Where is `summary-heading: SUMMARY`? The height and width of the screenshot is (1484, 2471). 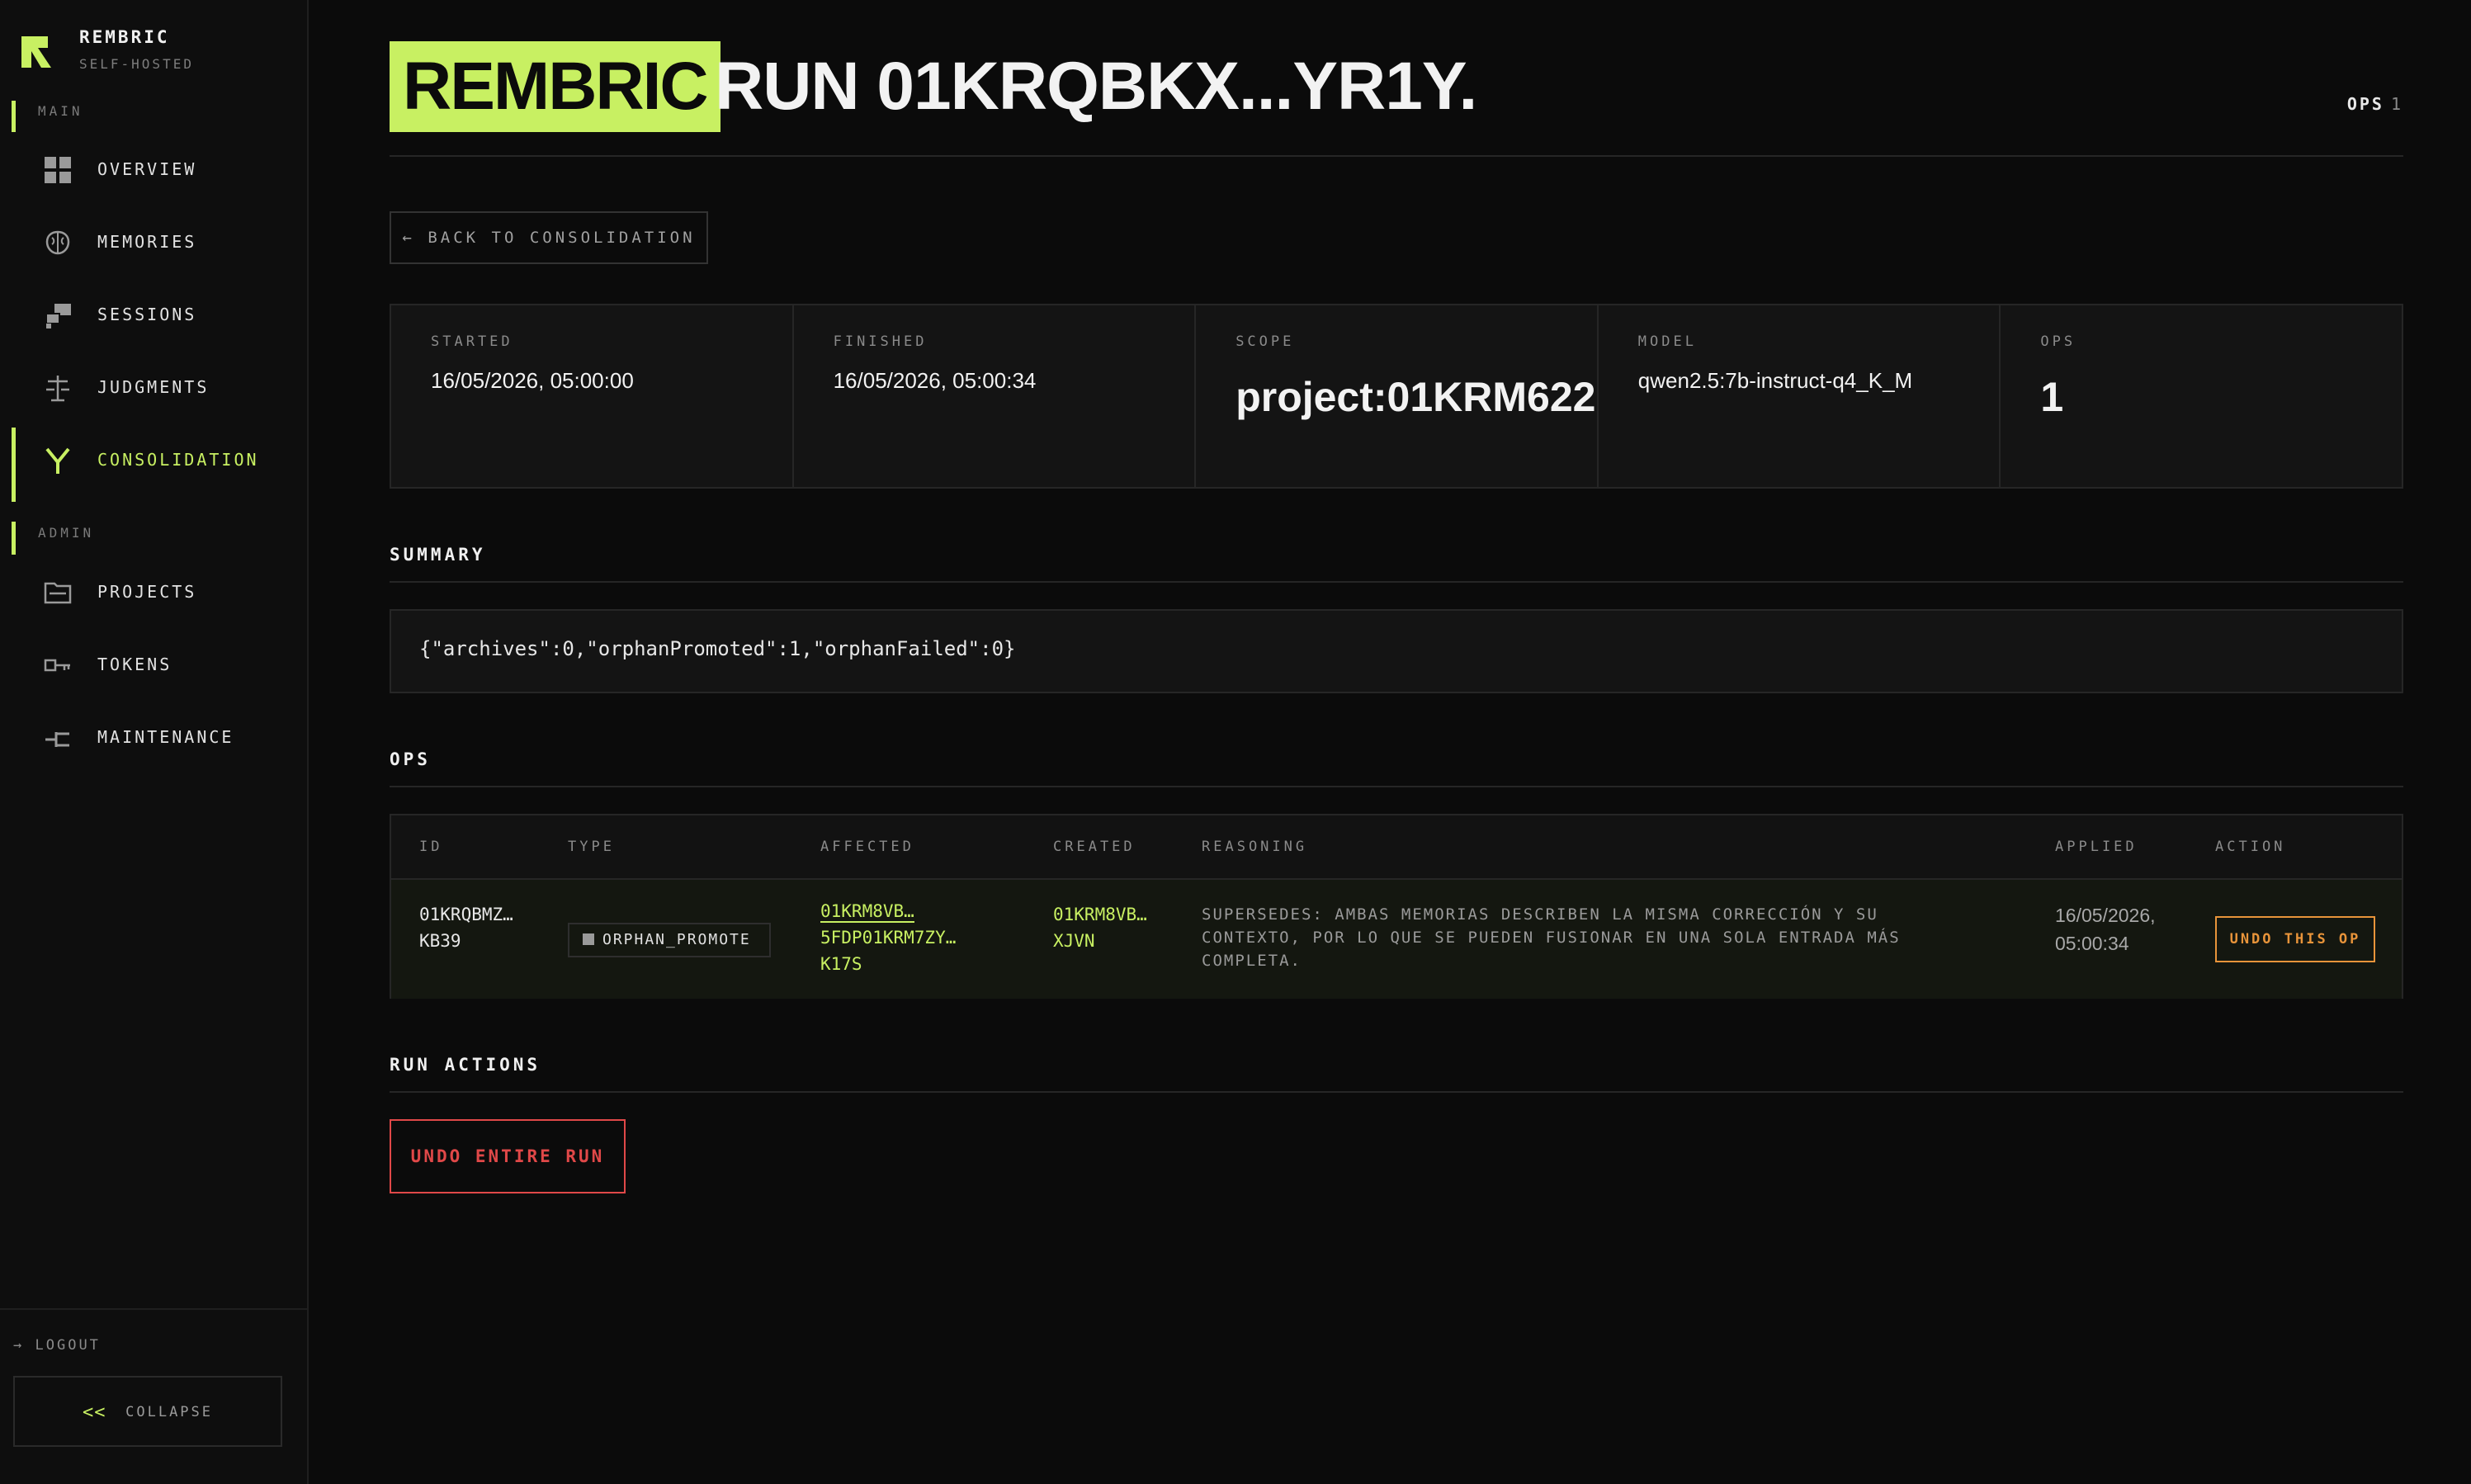
summary-heading: SUMMARY is located at coordinates (438, 555).